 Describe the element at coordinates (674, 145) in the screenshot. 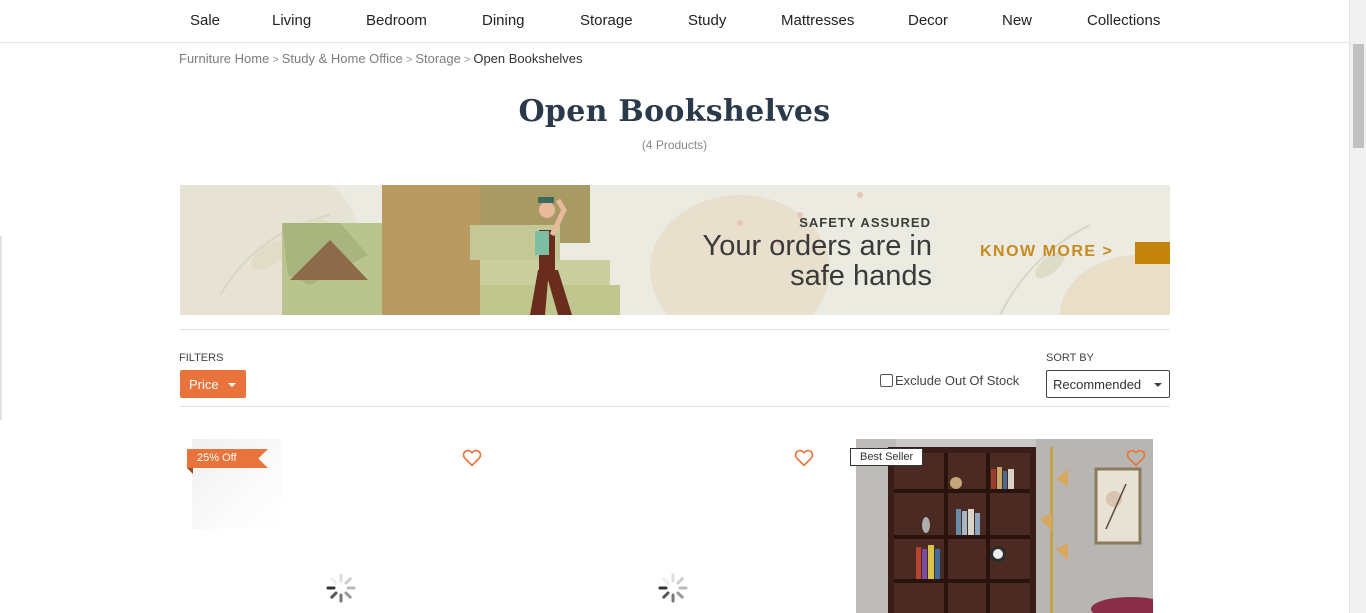

I see `product-count: (4 Products)` at that location.